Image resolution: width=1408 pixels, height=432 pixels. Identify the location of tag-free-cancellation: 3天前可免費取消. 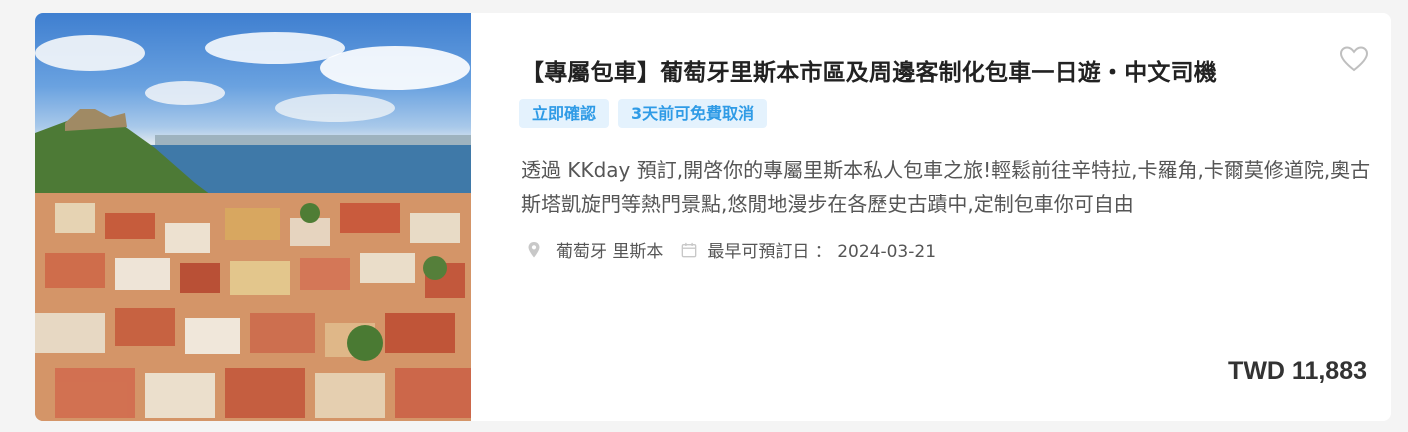
(693, 113).